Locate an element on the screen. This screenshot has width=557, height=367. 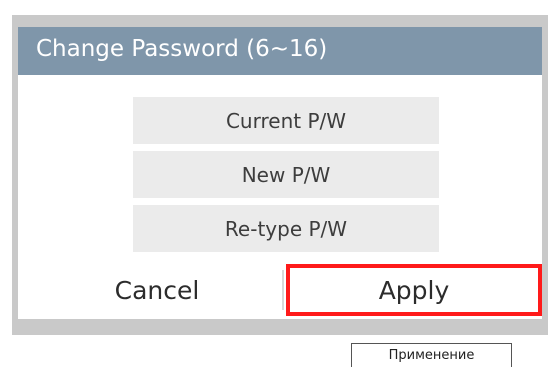
current-password-field: Current P/W is located at coordinates (286, 120).